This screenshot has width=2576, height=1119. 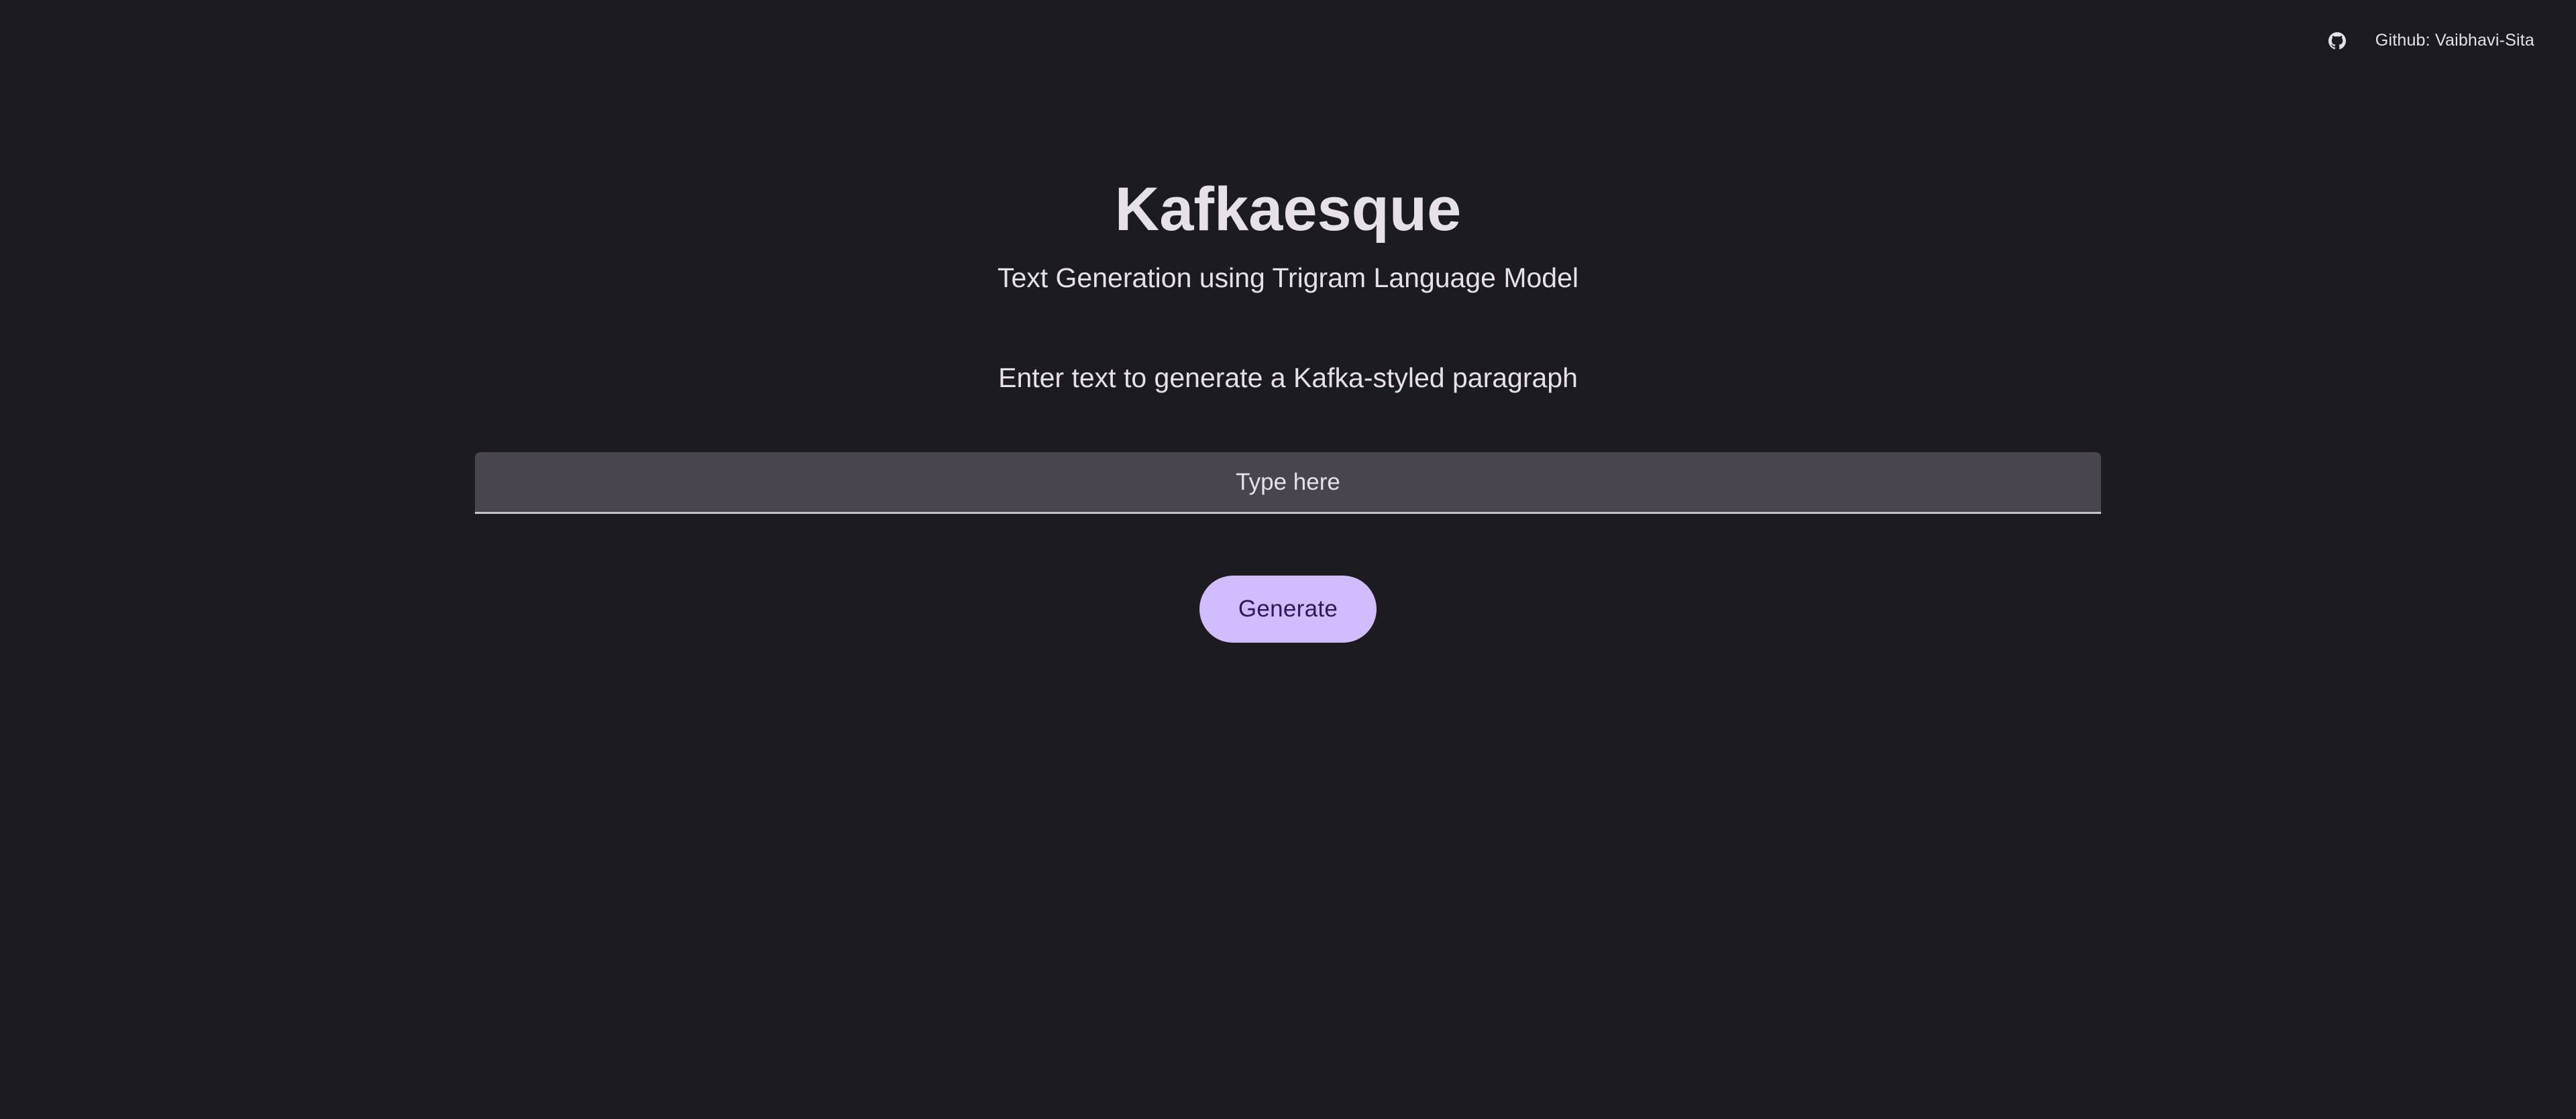 I want to click on generate-button: Generate, so click(x=1288, y=610).